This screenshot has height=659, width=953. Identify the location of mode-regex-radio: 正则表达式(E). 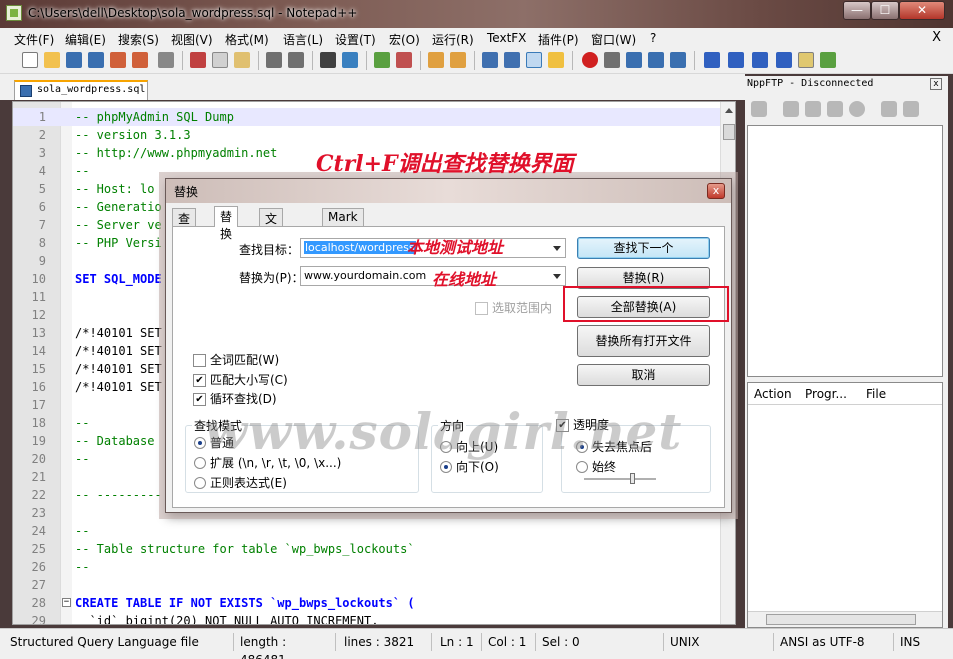
(240, 483).